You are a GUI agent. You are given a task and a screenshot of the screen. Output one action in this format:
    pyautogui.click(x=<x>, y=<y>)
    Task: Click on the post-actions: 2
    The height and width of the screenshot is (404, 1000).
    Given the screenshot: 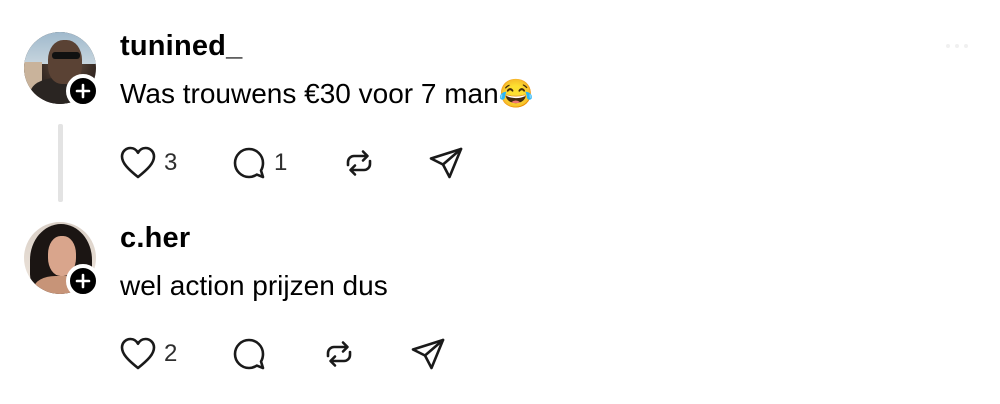 What is the action you would take?
    pyautogui.click(x=283, y=354)
    